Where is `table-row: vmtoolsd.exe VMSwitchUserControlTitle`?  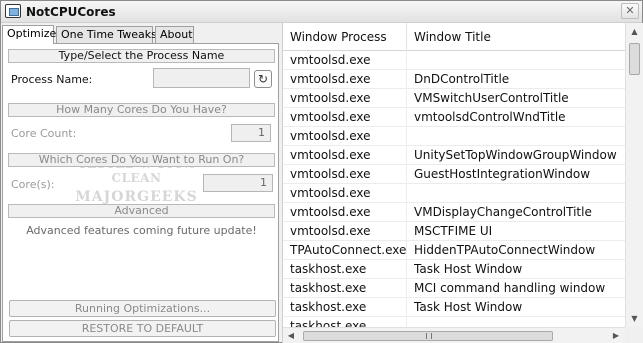
table-row: vmtoolsd.exe VMSwitchUserControlTitle is located at coordinates (454, 98).